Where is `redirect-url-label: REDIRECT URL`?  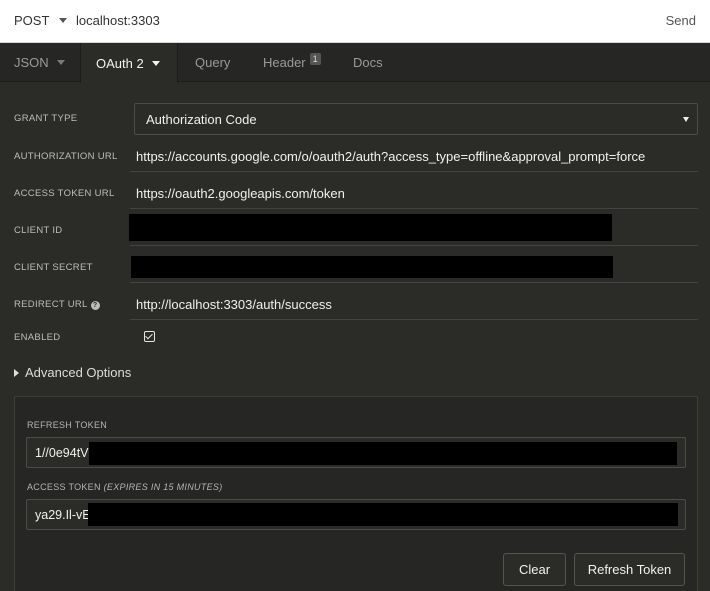 redirect-url-label: REDIRECT URL is located at coordinates (51, 304).